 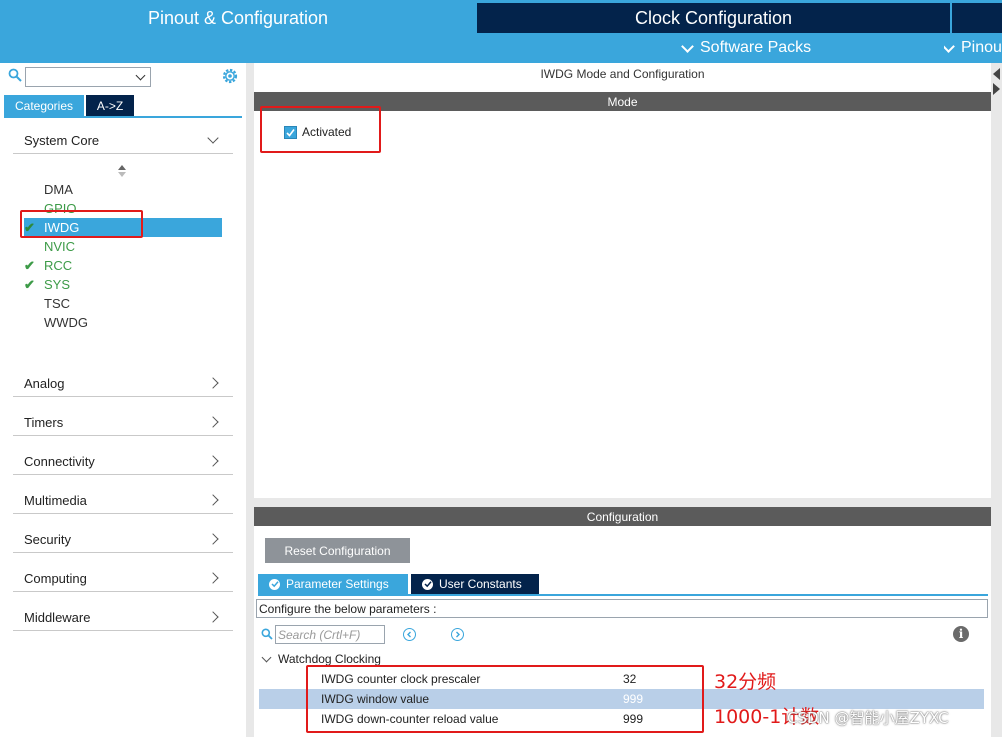 I want to click on software-packs-menu: Software Packs, so click(x=746, y=48).